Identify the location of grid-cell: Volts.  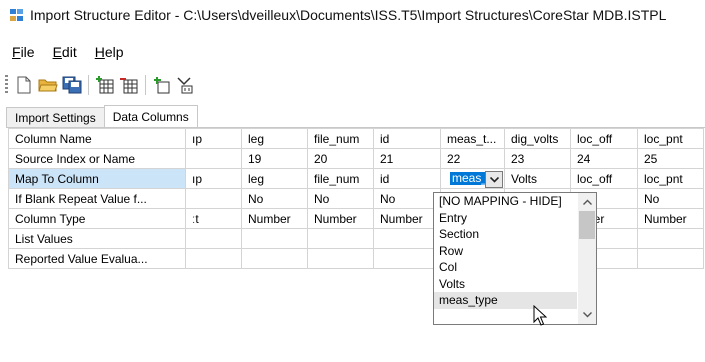
(537, 178).